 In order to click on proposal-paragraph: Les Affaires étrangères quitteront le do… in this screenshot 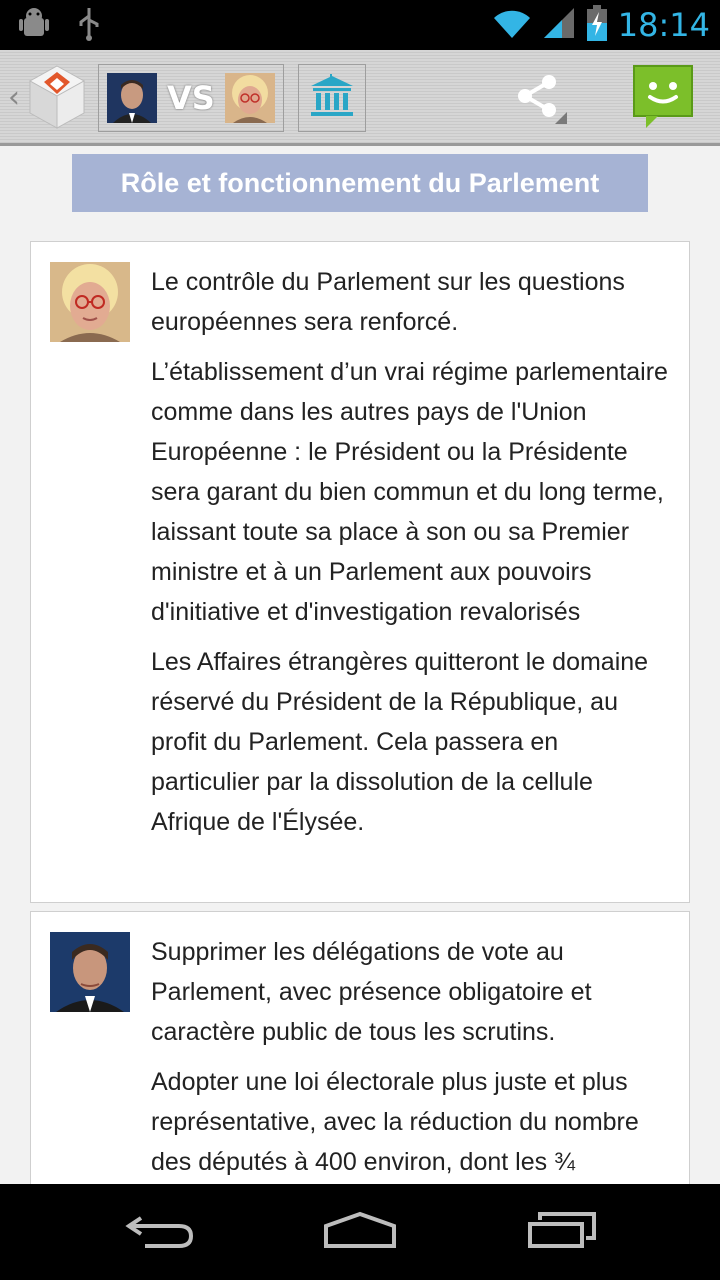, I will do `click(400, 742)`.